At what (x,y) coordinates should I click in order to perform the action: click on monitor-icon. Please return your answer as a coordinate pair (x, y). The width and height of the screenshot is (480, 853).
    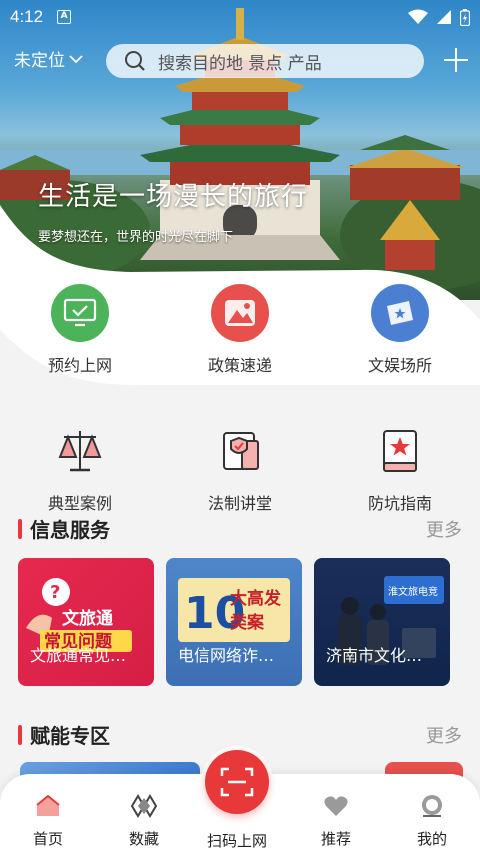
    Looking at the image, I should click on (80, 313).